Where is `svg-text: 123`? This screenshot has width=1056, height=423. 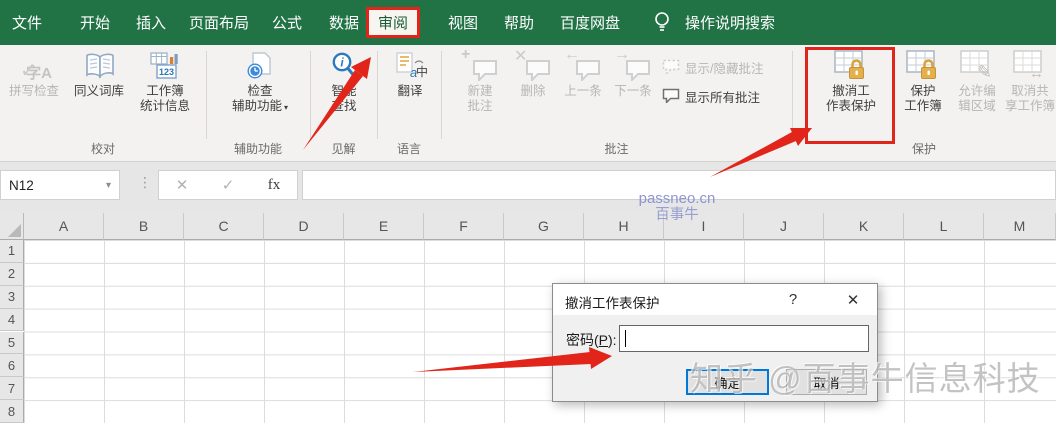 svg-text: 123 is located at coordinates (166, 72).